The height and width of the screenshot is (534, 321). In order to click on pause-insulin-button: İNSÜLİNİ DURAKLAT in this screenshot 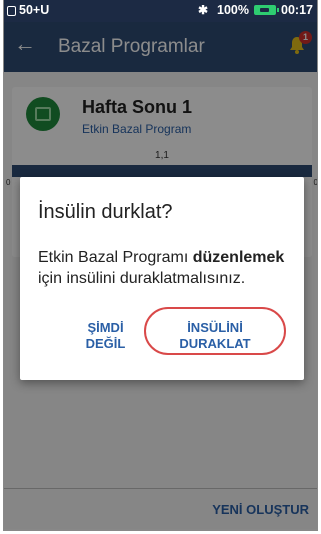, I will do `click(215, 331)`.